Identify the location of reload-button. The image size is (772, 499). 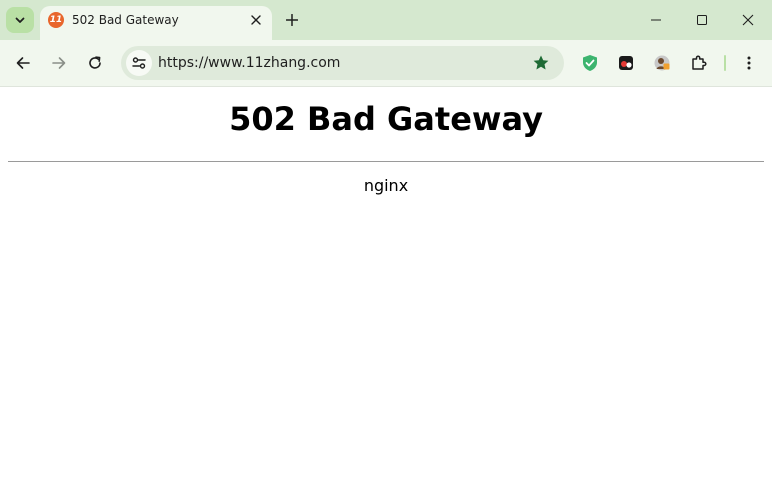
(95, 63).